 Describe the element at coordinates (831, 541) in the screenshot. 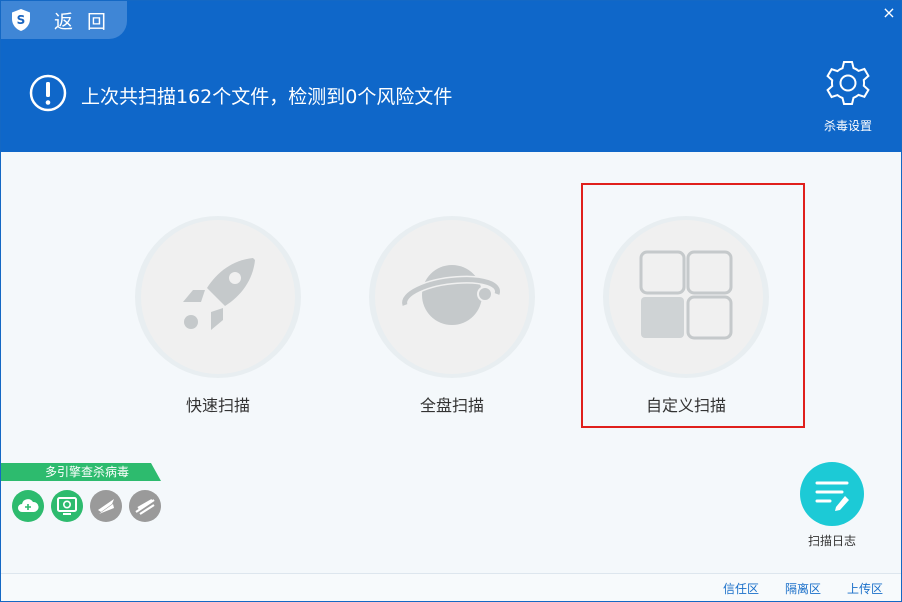

I see `scan-log-label: 扫描日志` at that location.